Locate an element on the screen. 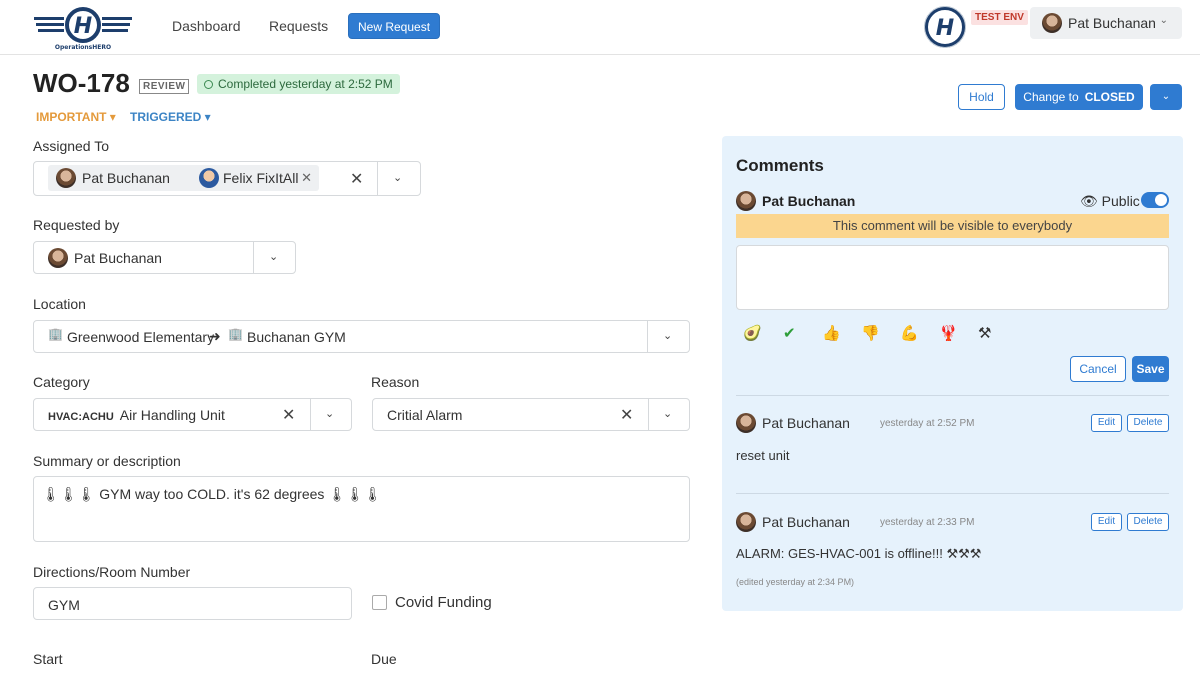 The image size is (1200, 675). cancel-button: Cancel is located at coordinates (1098, 369).